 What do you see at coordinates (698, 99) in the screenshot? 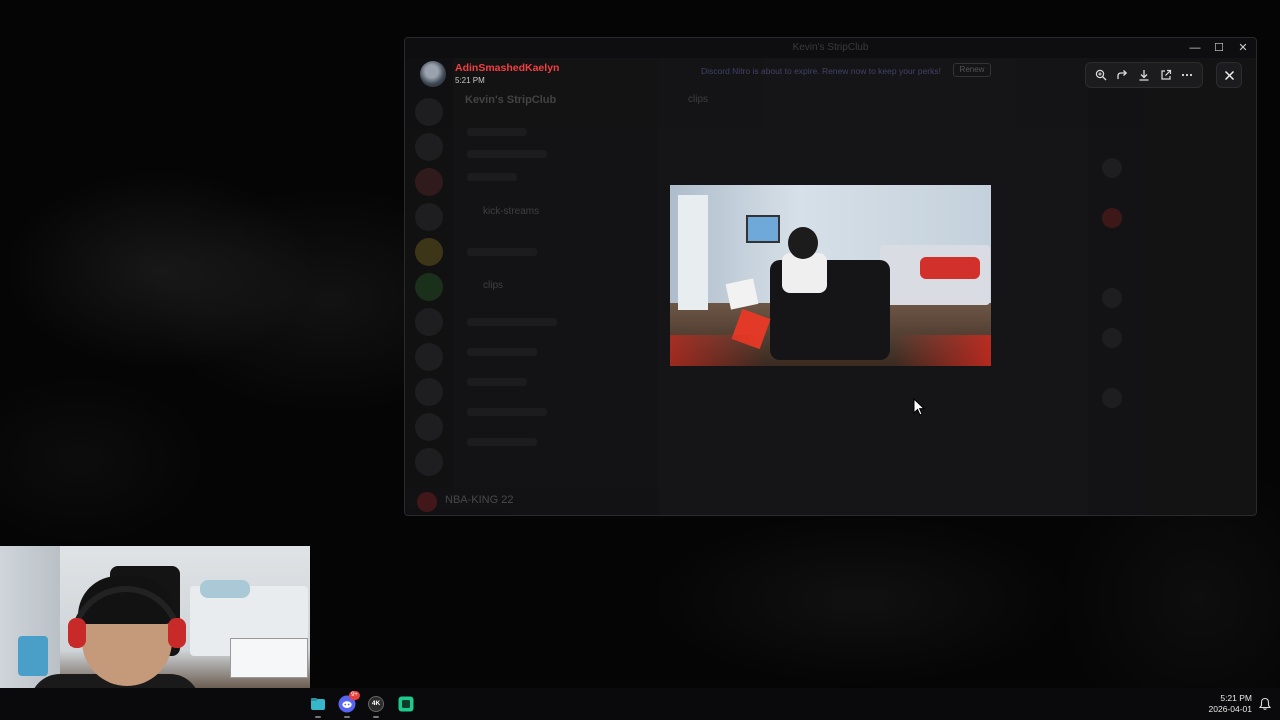
I see `channel-header: clips` at bounding box center [698, 99].